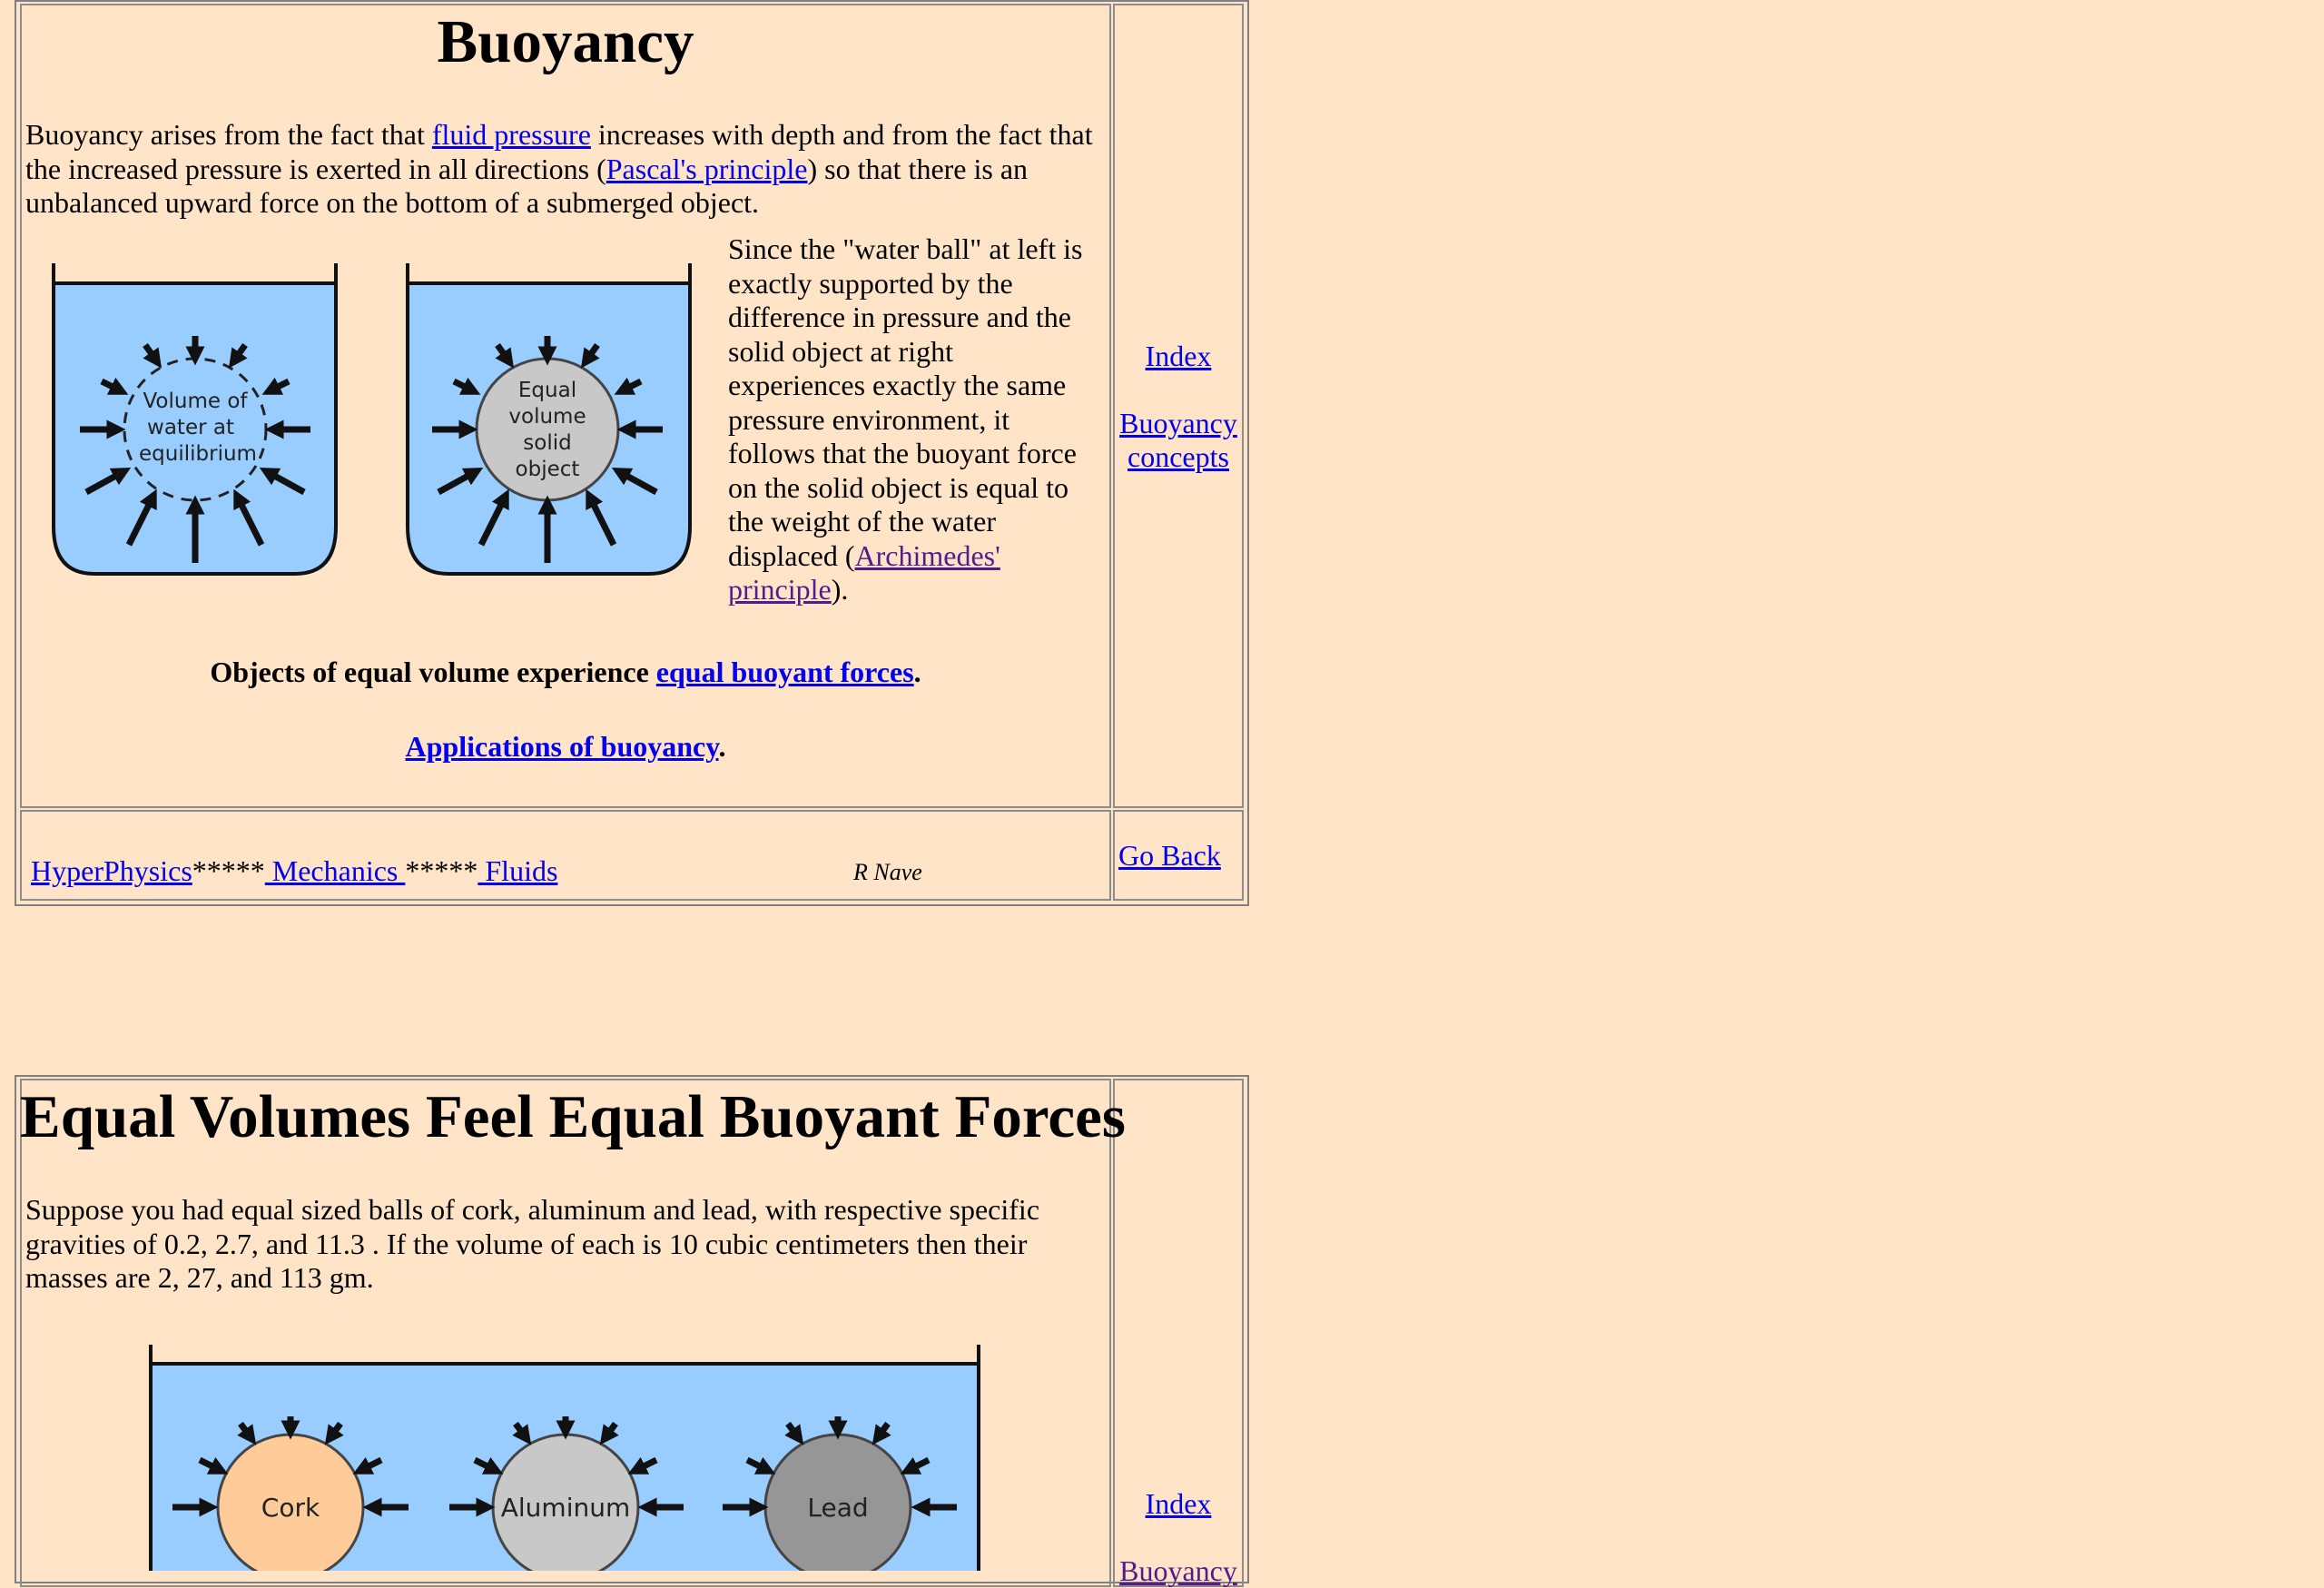  I want to click on go-back-link: Go Back, so click(1169, 855).